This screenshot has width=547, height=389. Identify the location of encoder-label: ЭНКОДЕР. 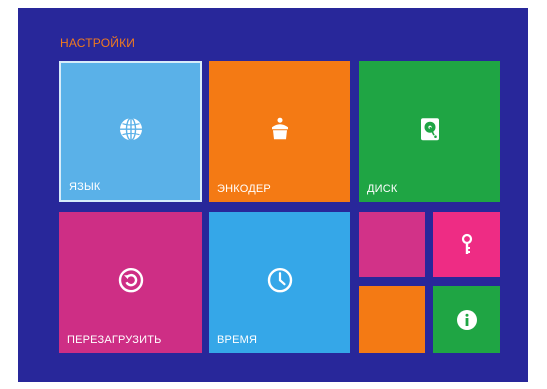
(244, 189).